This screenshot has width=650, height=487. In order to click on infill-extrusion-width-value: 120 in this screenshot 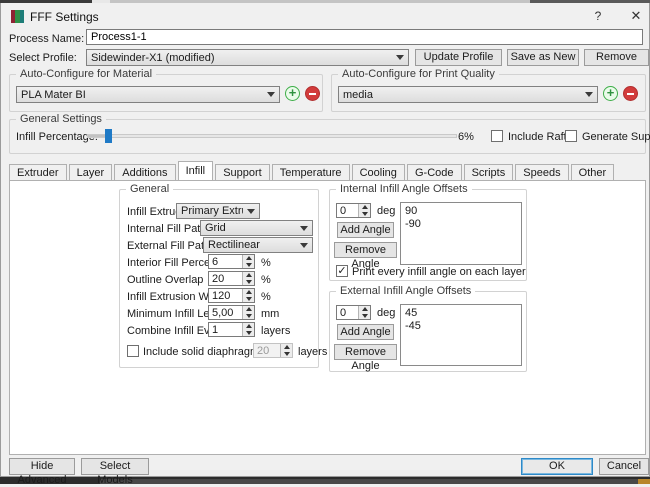, I will do `click(221, 296)`.